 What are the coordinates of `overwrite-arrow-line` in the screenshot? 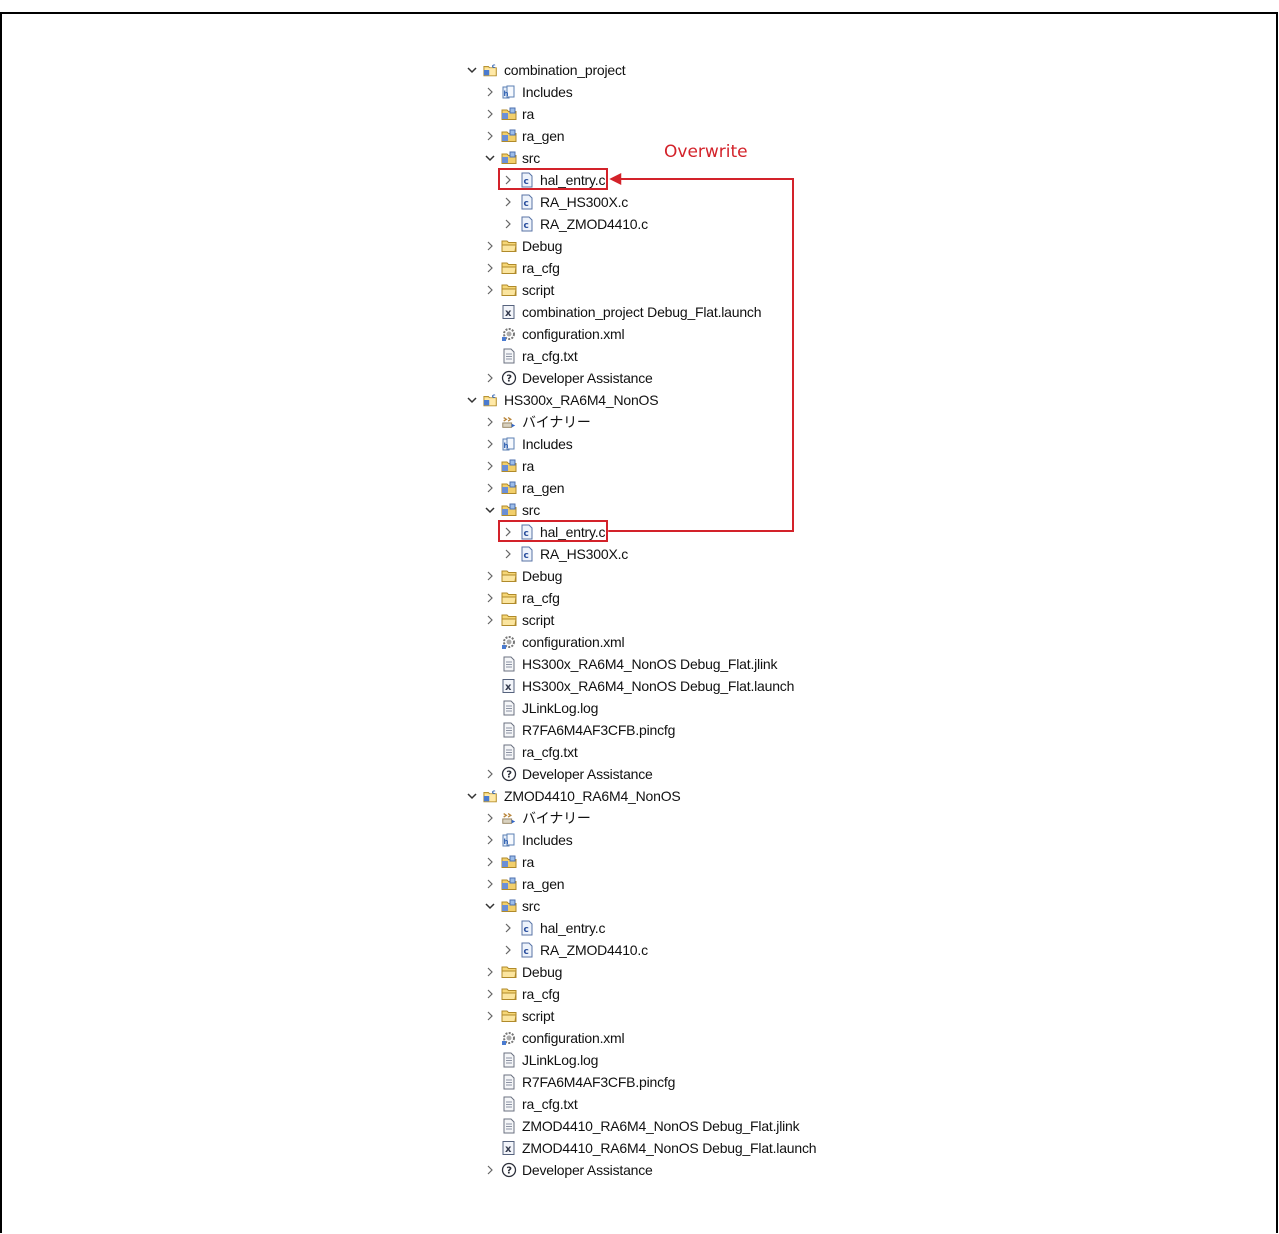 It's located at (701, 355).